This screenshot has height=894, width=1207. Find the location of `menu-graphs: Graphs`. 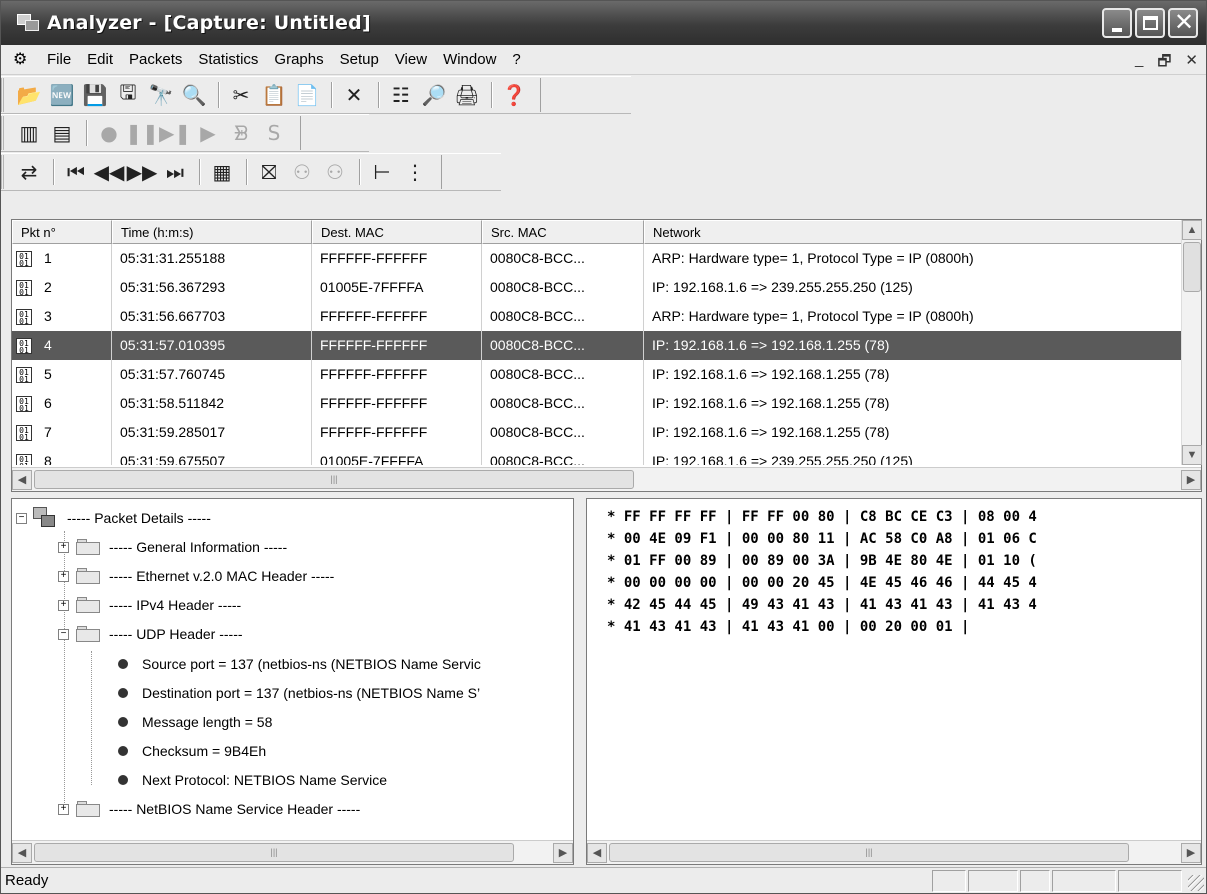

menu-graphs: Graphs is located at coordinates (298, 59).